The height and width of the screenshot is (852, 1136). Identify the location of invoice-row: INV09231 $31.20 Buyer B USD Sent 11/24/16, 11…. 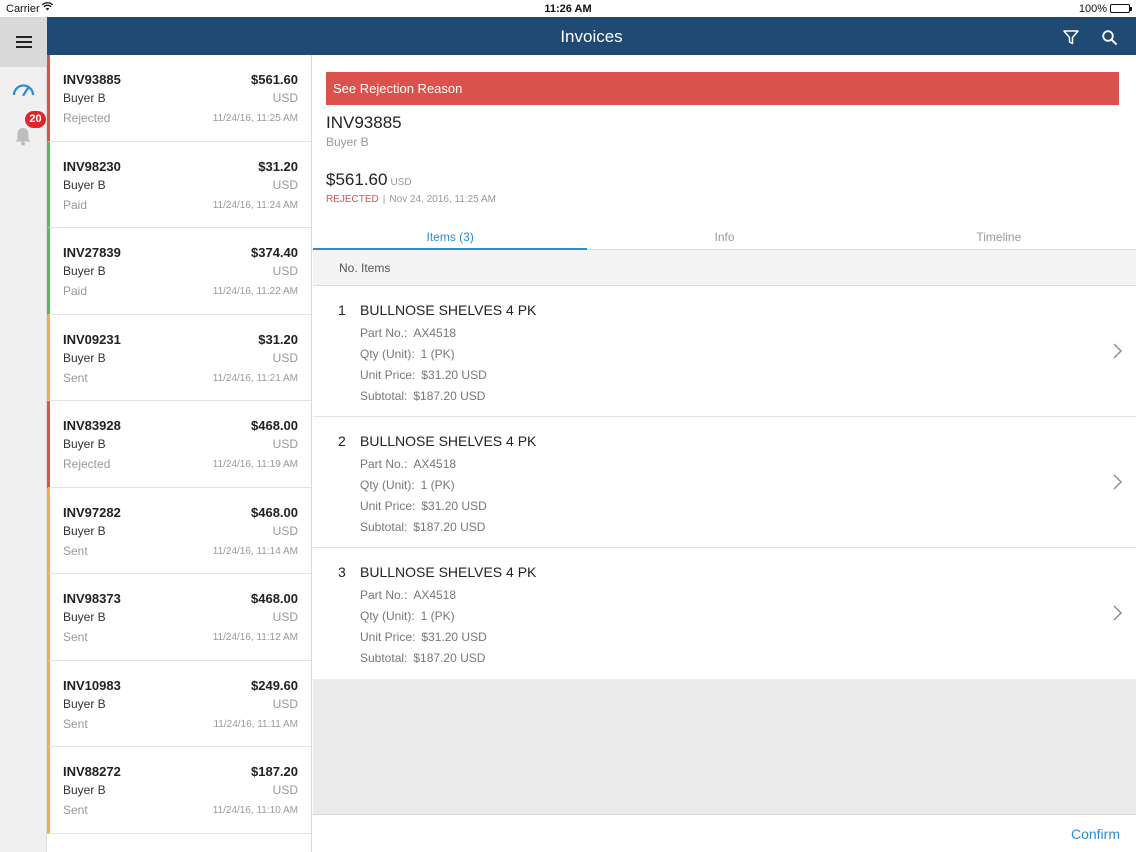
(179, 357).